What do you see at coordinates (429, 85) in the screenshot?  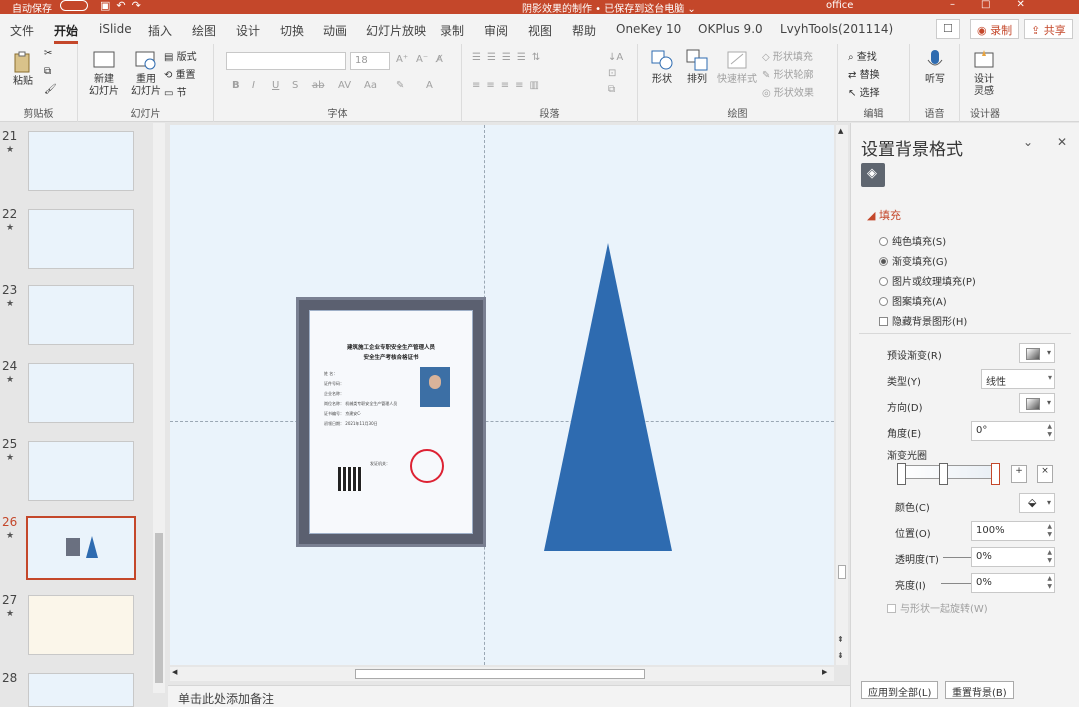 I see `font-color-icon: A` at bounding box center [429, 85].